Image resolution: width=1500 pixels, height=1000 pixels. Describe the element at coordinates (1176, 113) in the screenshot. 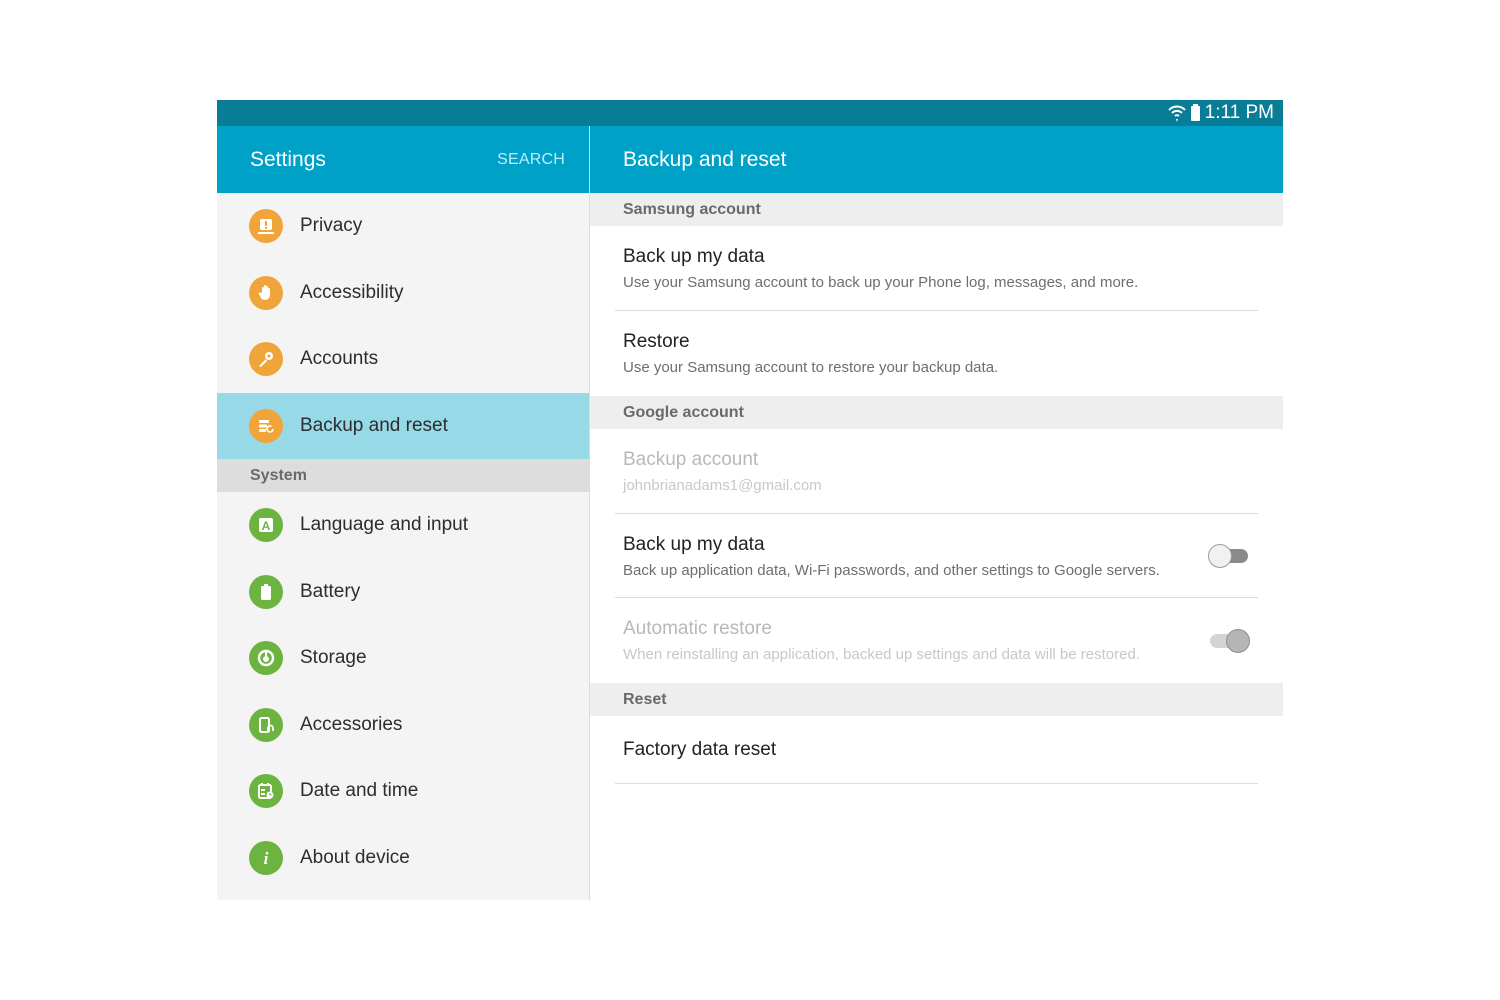

I see `wifi-icon` at that location.